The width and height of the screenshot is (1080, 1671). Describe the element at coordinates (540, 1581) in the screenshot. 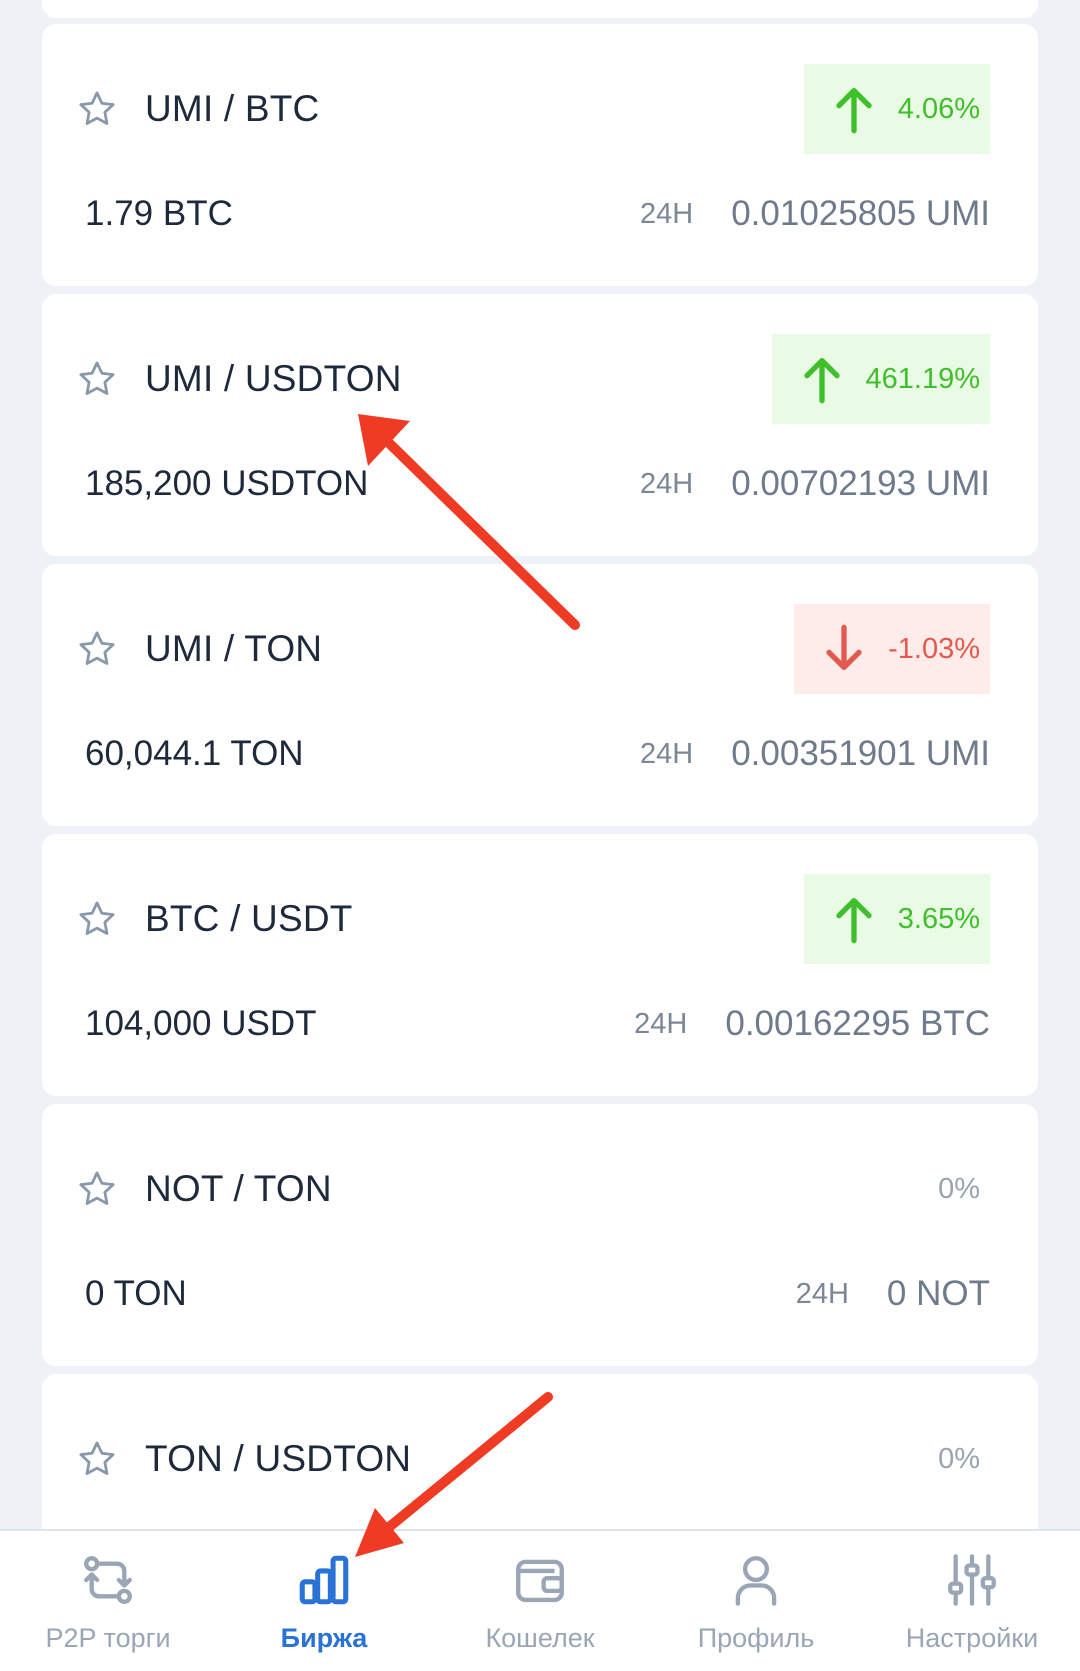

I see `wallet-icon` at that location.